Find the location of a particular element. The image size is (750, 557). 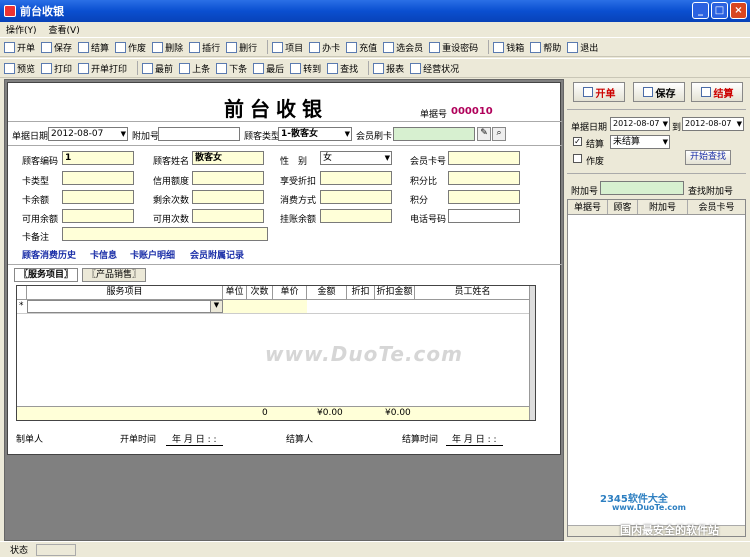

select-member-button: 选会员 is located at coordinates (403, 47).